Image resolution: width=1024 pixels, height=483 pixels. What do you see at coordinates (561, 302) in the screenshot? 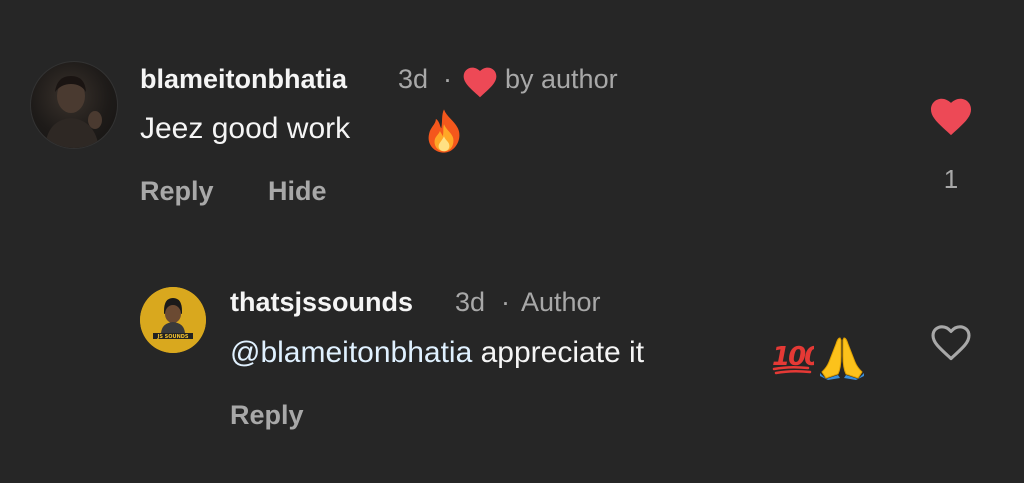
I see `author-label: Author` at bounding box center [561, 302].